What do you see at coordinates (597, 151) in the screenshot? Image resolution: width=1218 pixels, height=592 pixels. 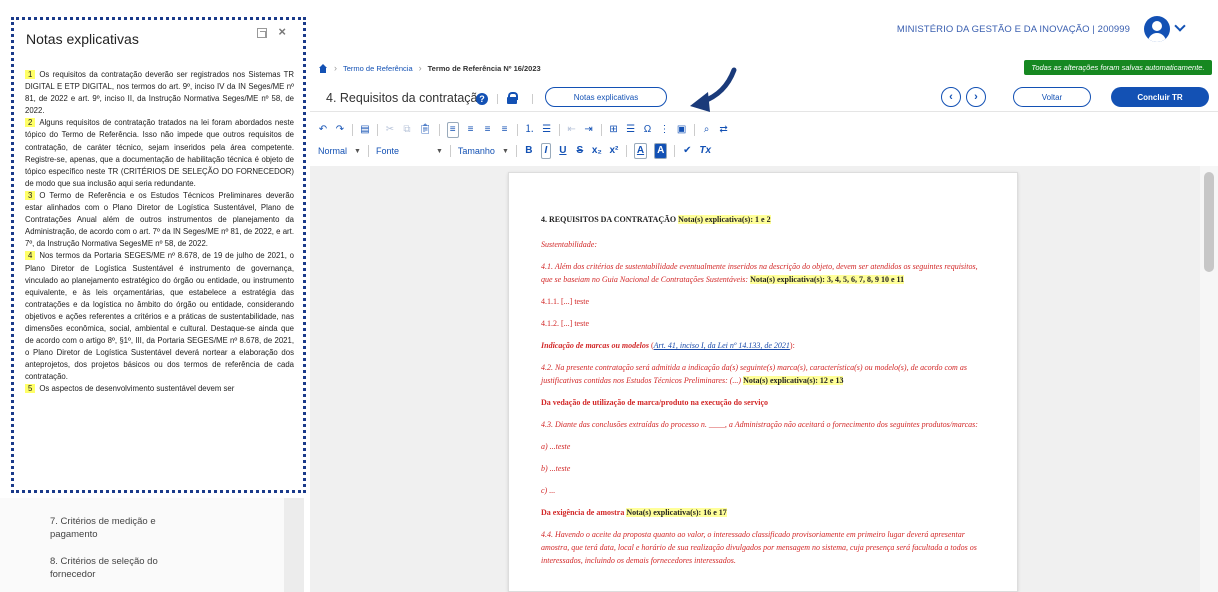 I see `subscript-button: x₂` at bounding box center [597, 151].